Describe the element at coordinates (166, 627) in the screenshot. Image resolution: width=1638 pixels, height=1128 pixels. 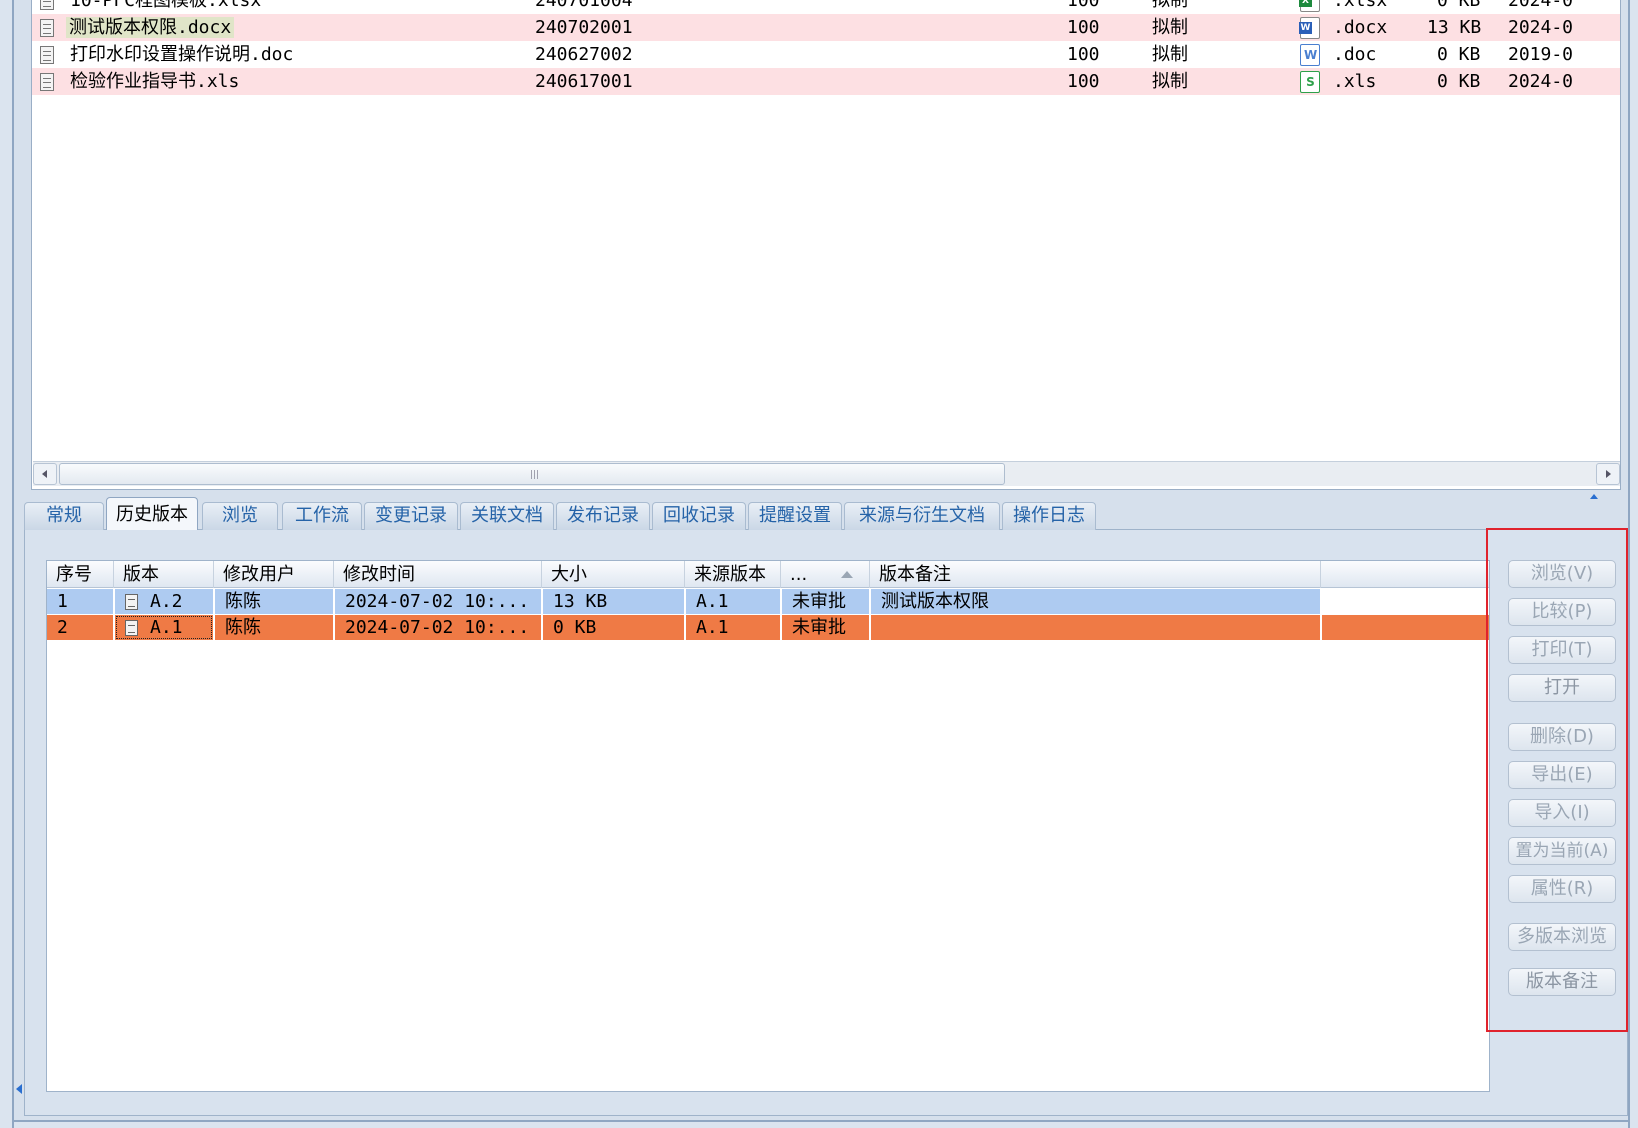
I see `cell-version-text: A.1` at that location.